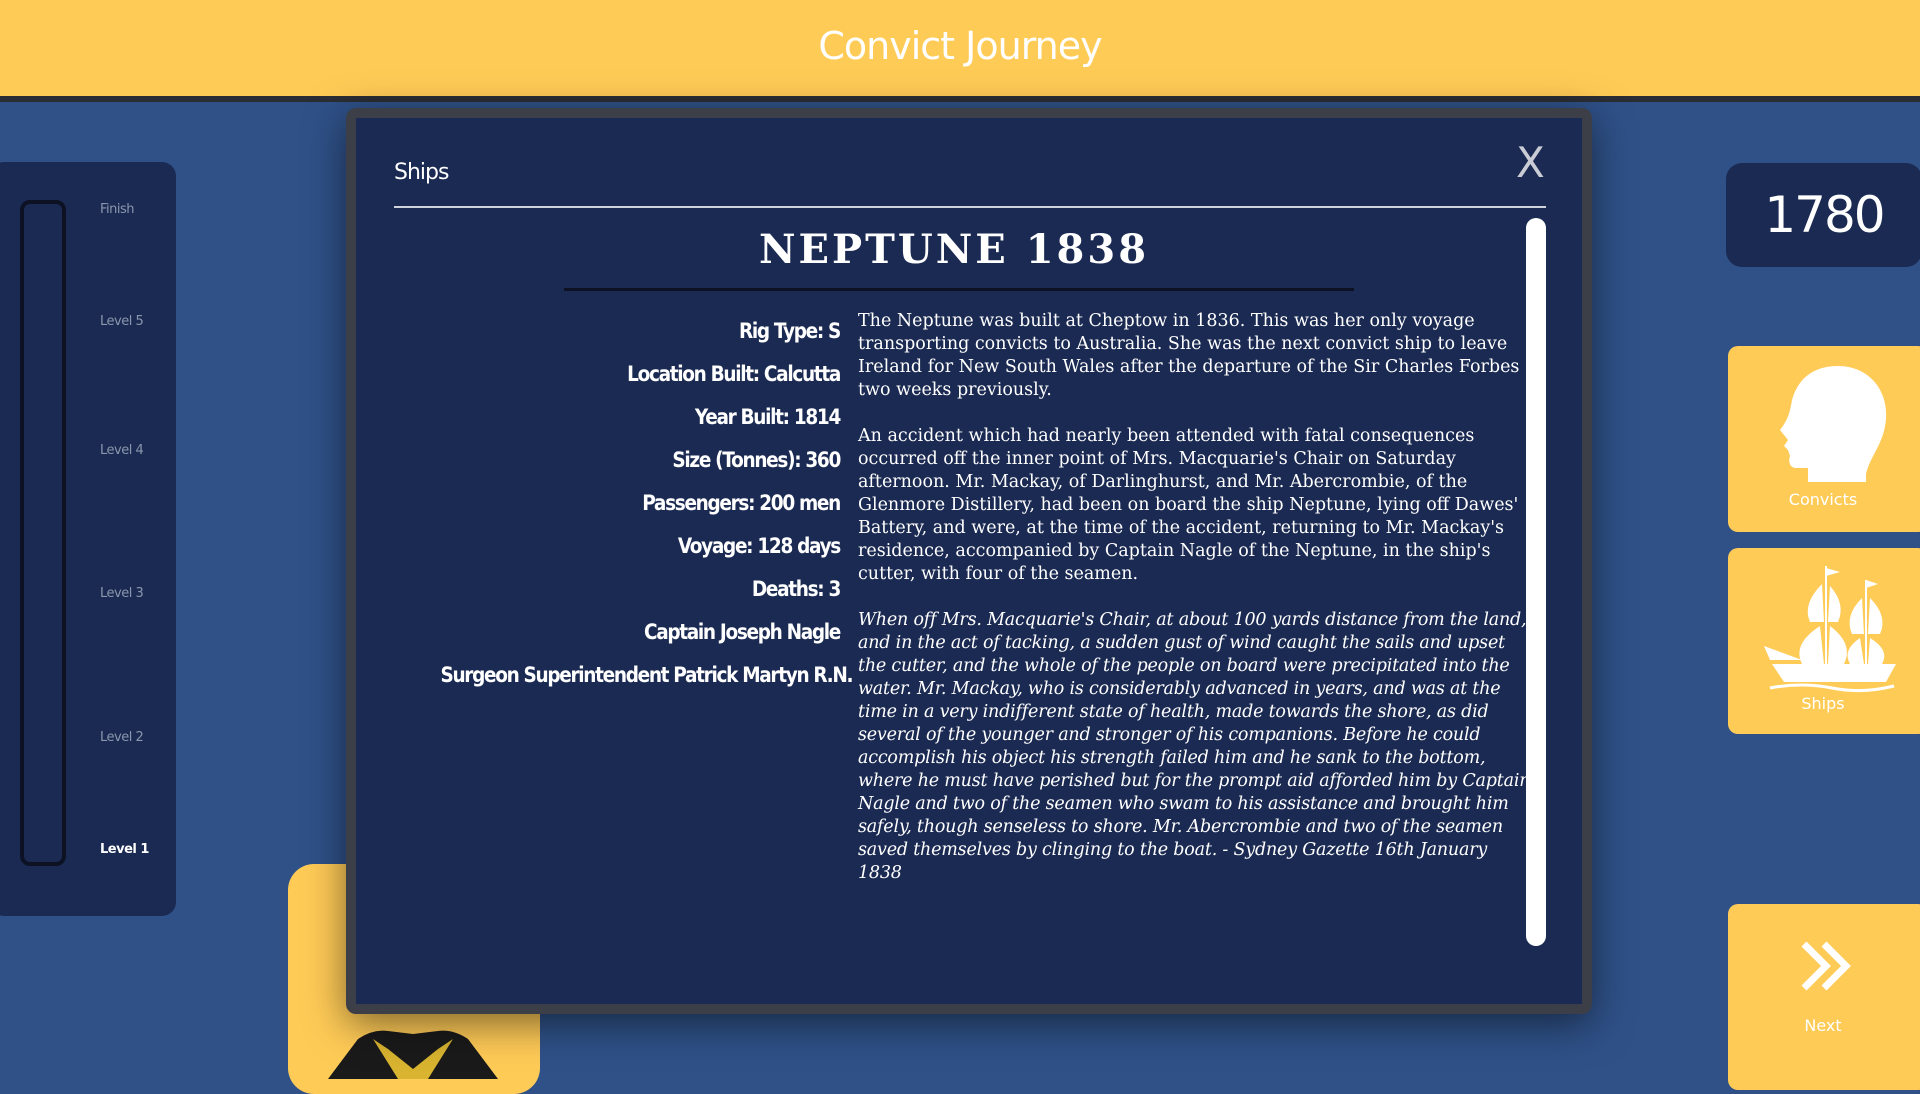 The height and width of the screenshot is (1094, 1920). I want to click on level-3: Level 3, so click(122, 593).